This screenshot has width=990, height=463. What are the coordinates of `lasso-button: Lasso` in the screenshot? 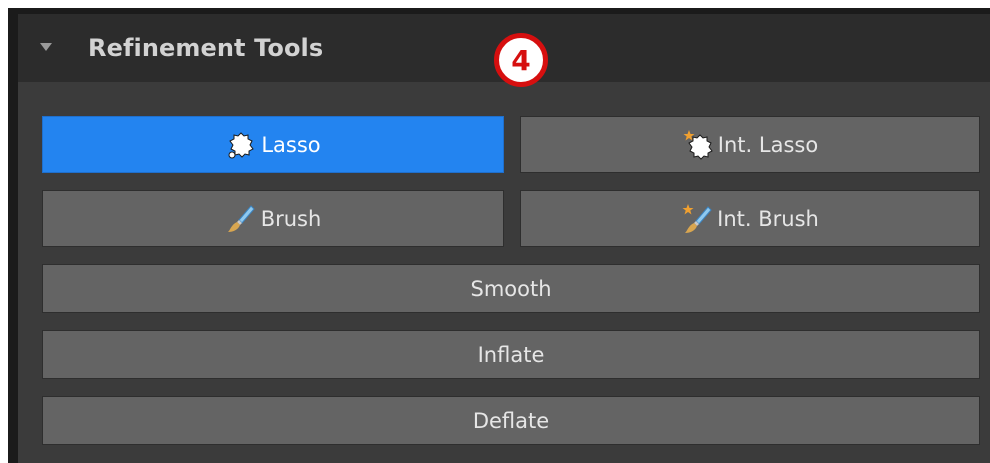 It's located at (273, 144).